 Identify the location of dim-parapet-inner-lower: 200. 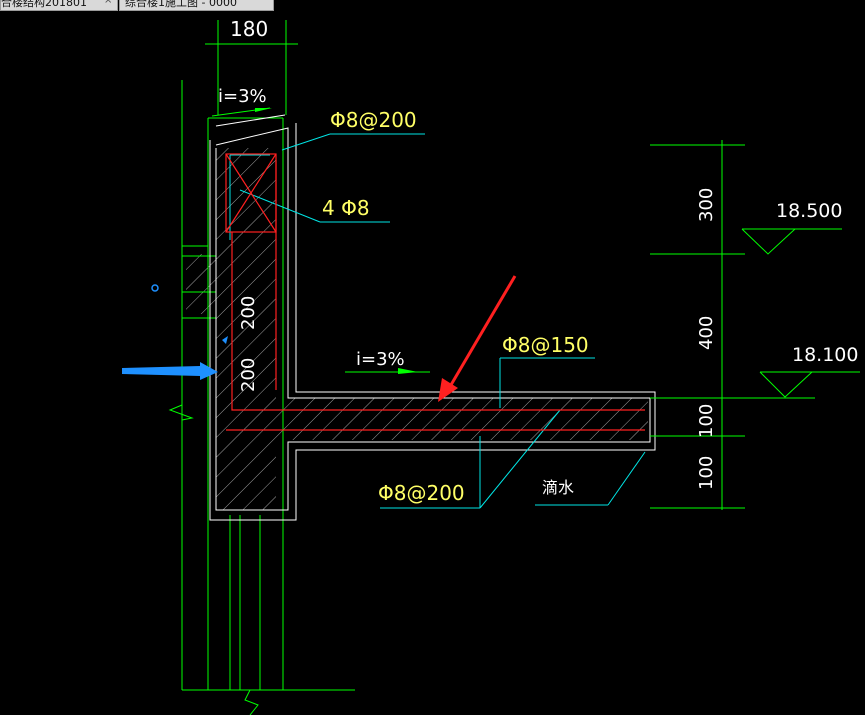
(248, 375).